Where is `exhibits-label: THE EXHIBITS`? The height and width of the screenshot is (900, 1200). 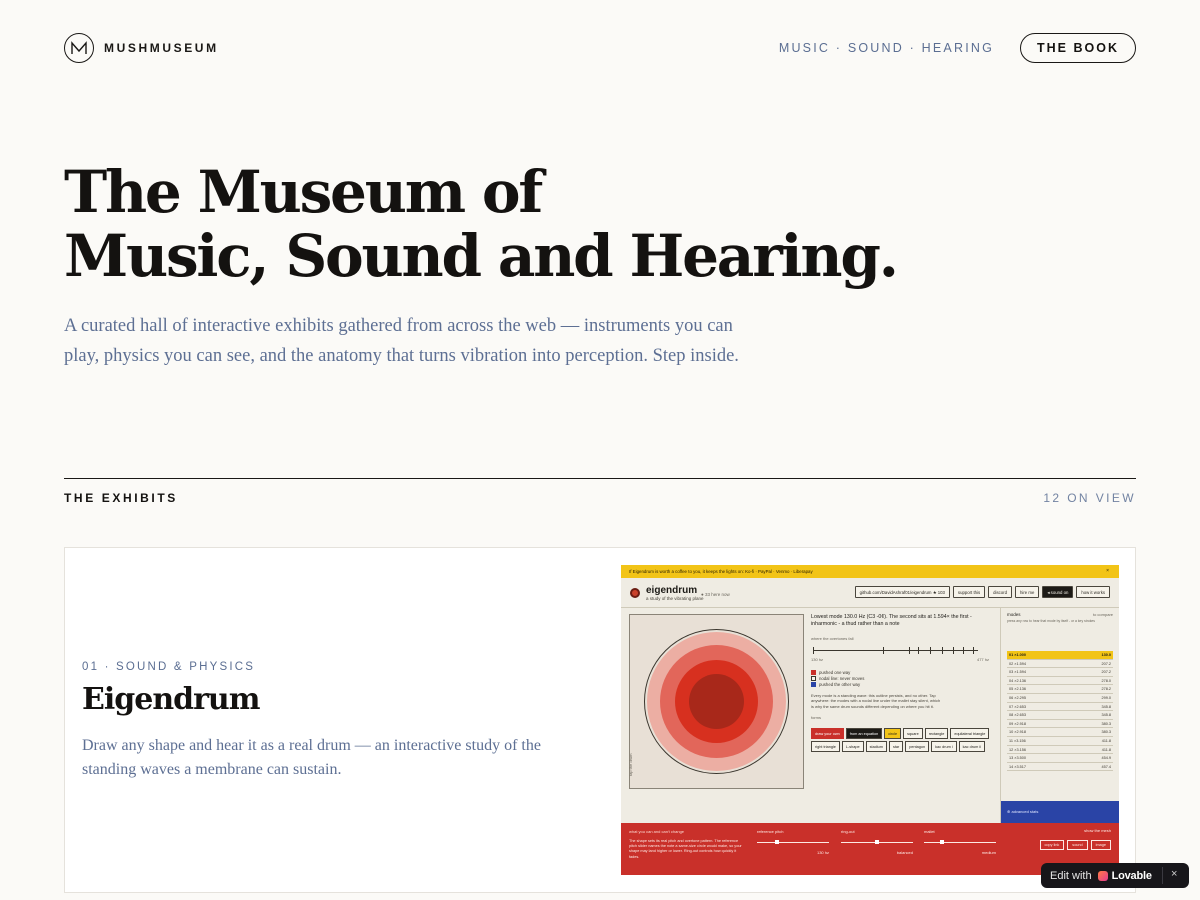 exhibits-label: THE EXHIBITS is located at coordinates (121, 498).